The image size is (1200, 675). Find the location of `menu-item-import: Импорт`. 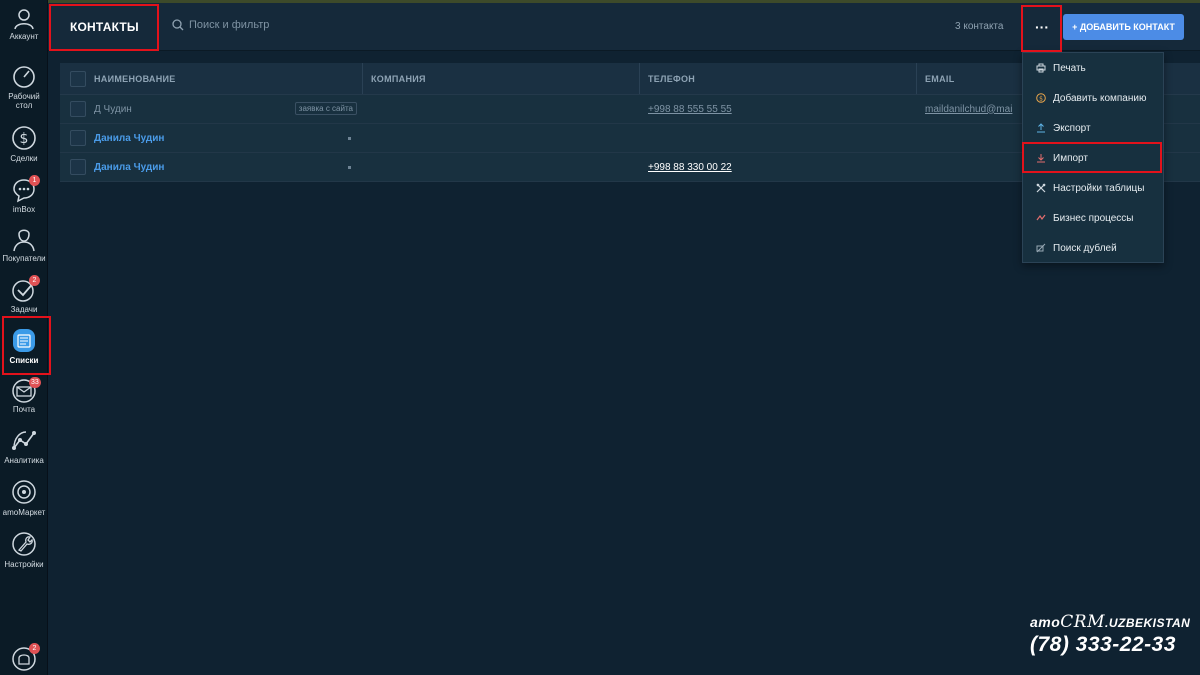

menu-item-import: Импорт is located at coordinates (1093, 158).